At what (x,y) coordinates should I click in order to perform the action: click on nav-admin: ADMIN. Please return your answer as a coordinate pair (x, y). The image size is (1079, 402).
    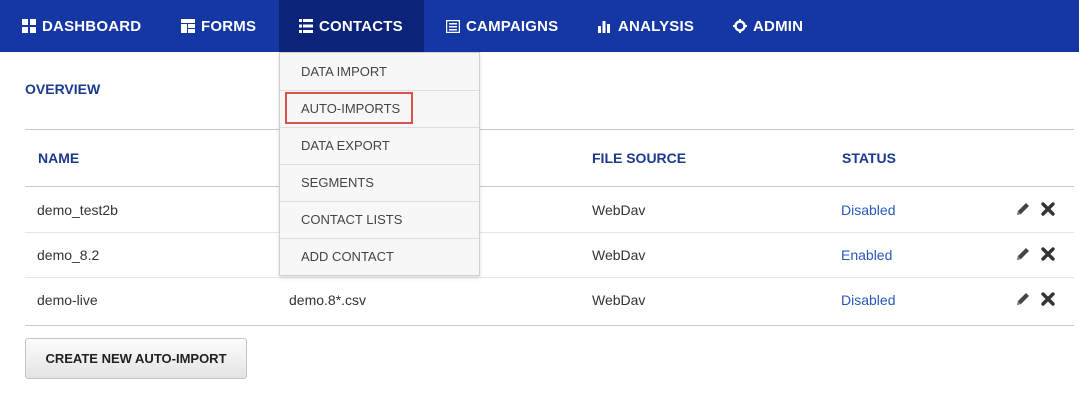
    Looking at the image, I should click on (768, 26).